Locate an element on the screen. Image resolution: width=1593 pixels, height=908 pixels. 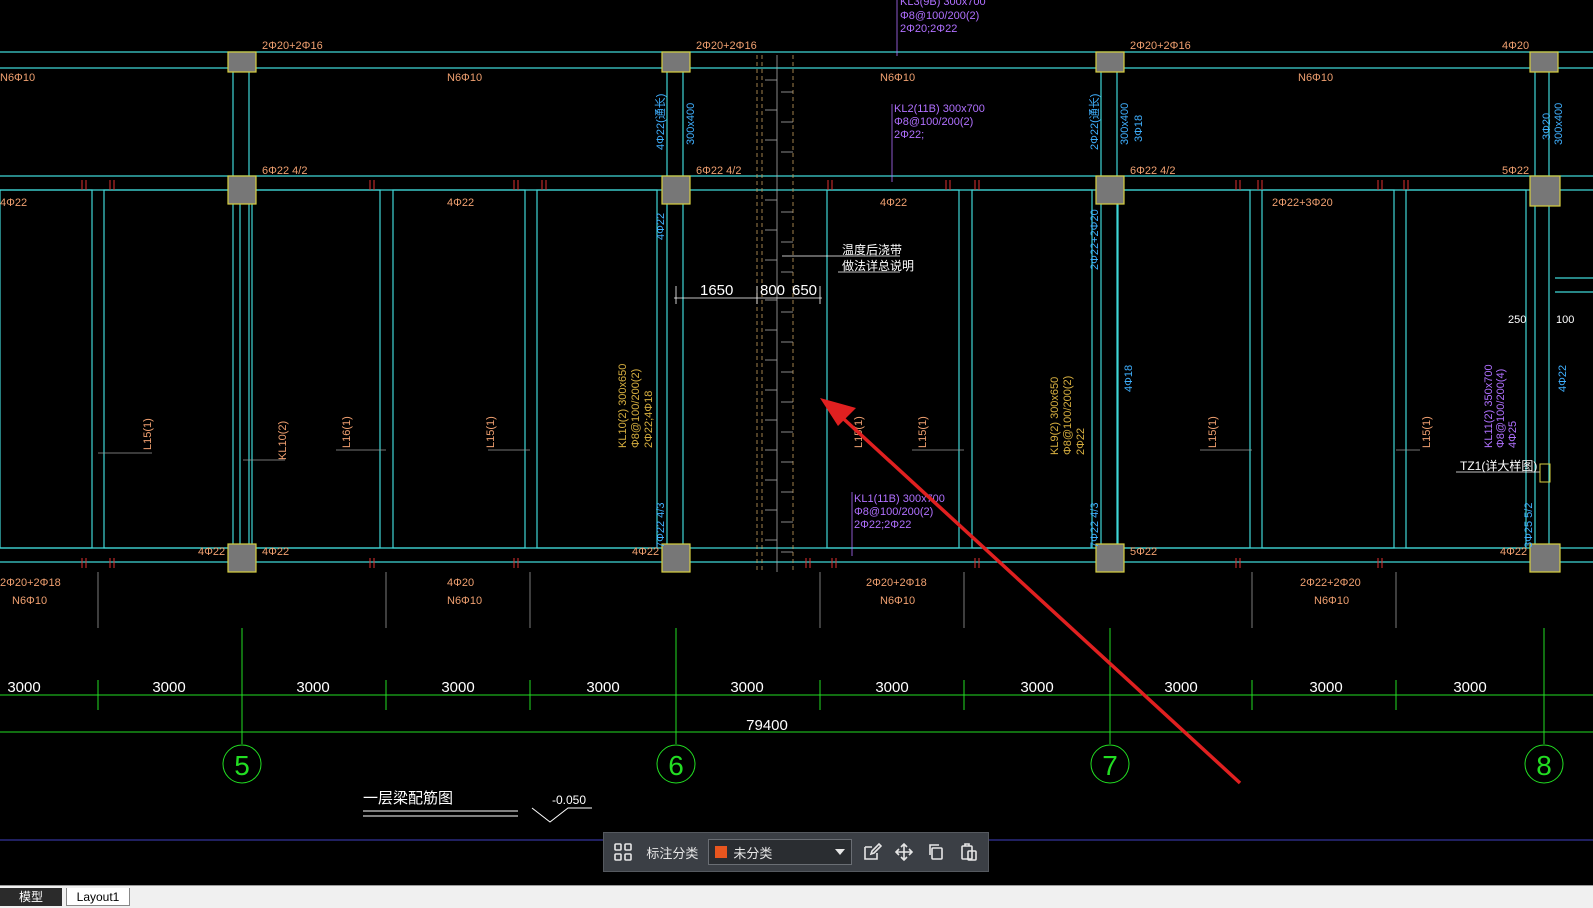
tz1-label: TZ1(详大样图) is located at coordinates (1498, 465).